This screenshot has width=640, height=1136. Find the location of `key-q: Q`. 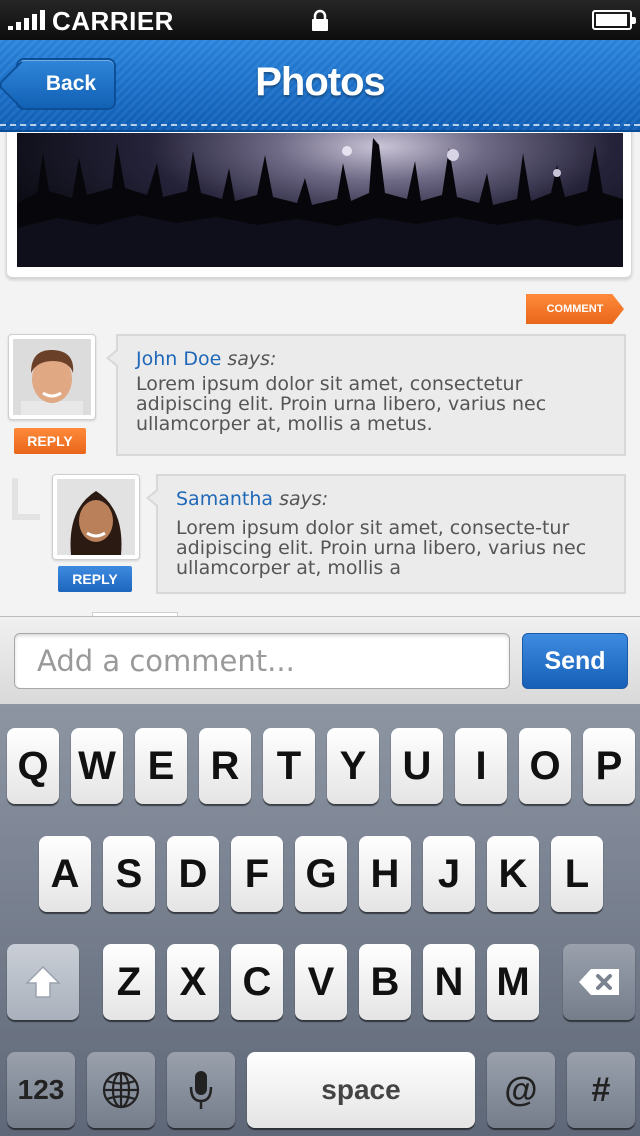

key-q: Q is located at coordinates (33, 766).